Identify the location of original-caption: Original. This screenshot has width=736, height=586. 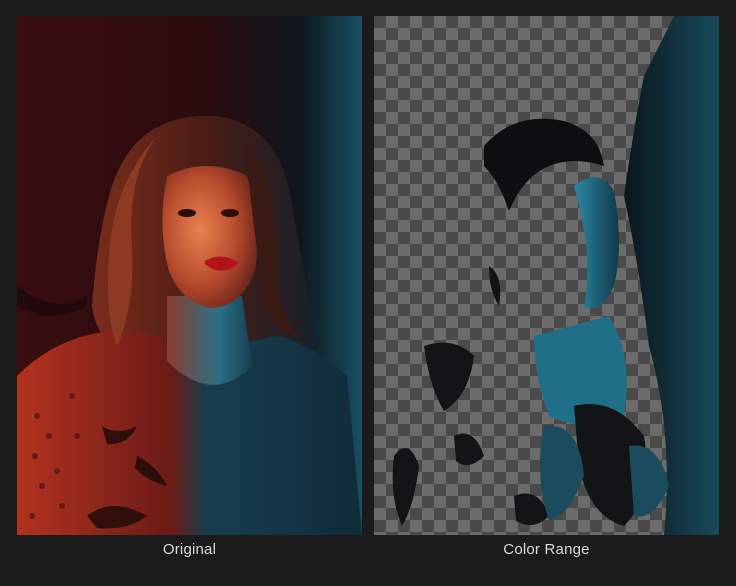
(189, 549).